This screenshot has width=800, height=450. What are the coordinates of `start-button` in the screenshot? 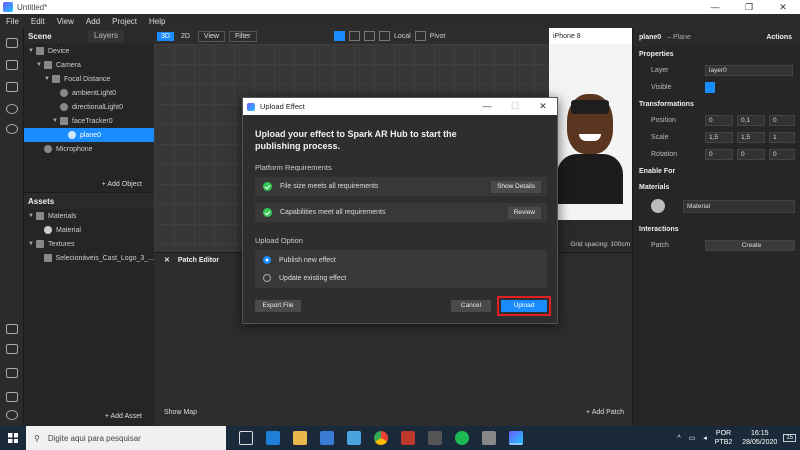 It's located at (13, 438).